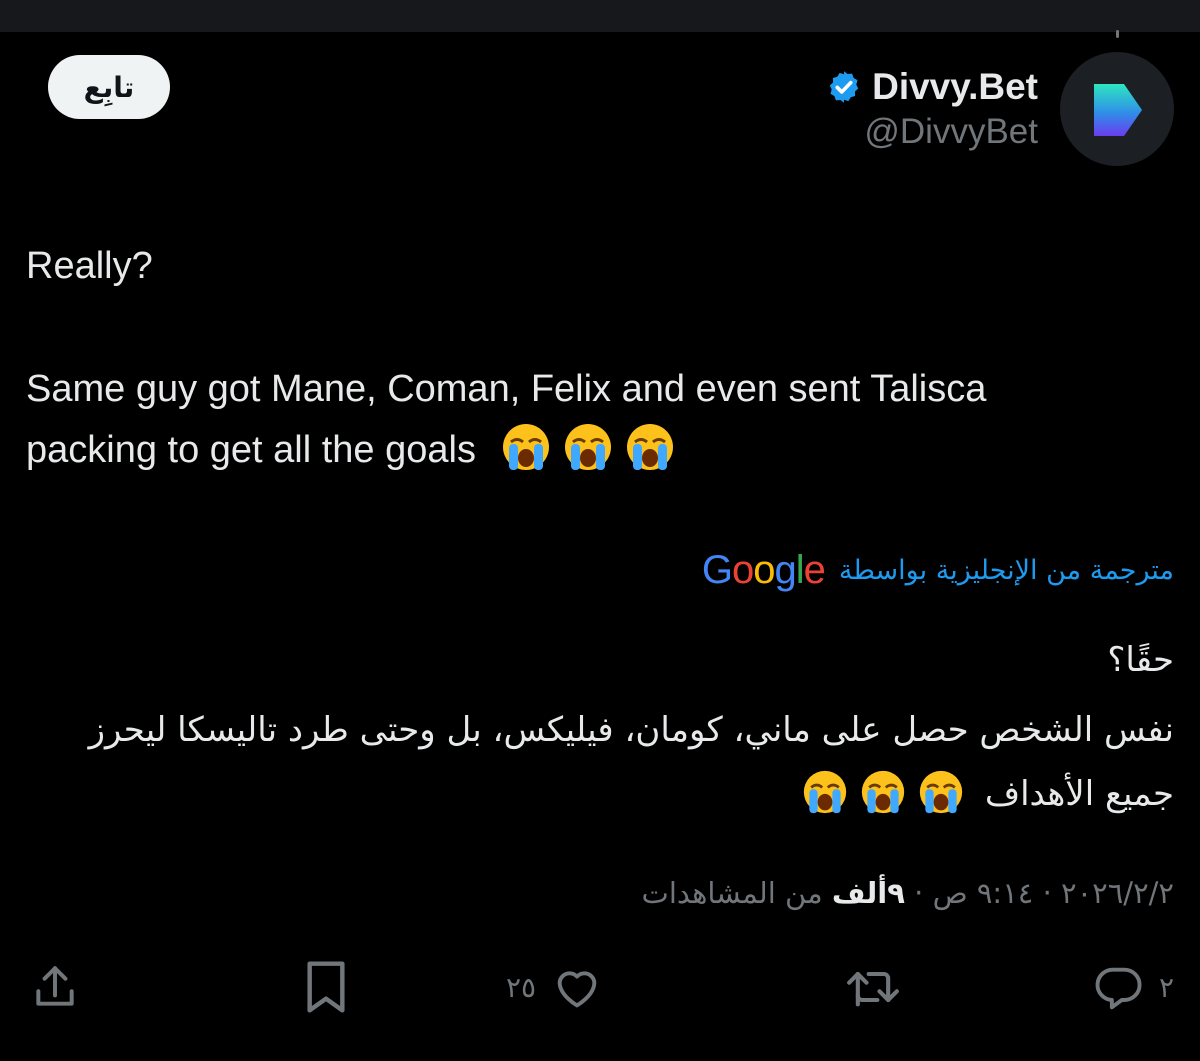 Image resolution: width=1200 pixels, height=1061 pixels. Describe the element at coordinates (983, 893) in the screenshot. I see `tweet-time: ٩:١٤ ص` at that location.